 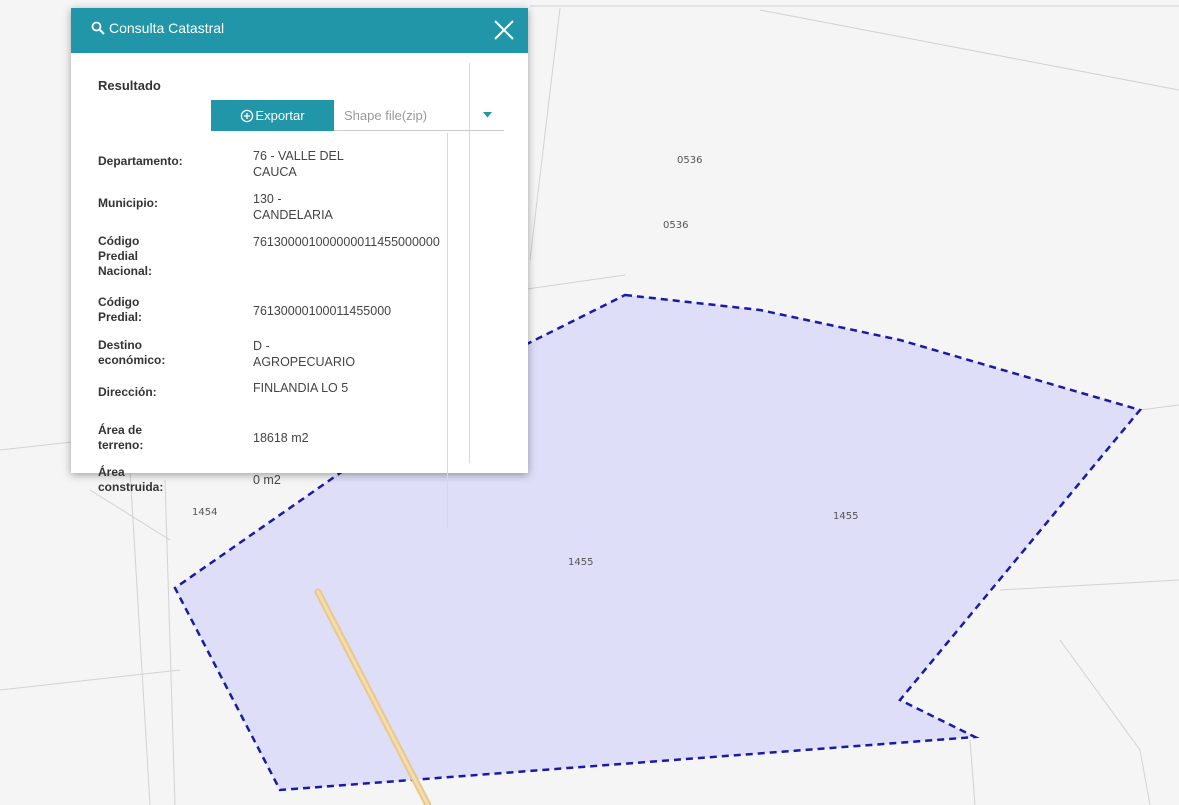 I want to click on detail-value: 18618 m2, so click(x=281, y=438).